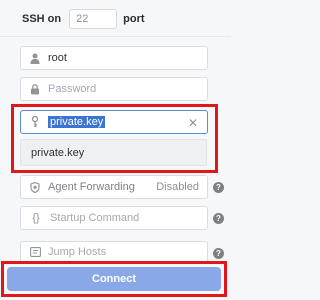 The width and height of the screenshot is (320, 300). Describe the element at coordinates (35, 187) in the screenshot. I see `shield-icon` at that location.